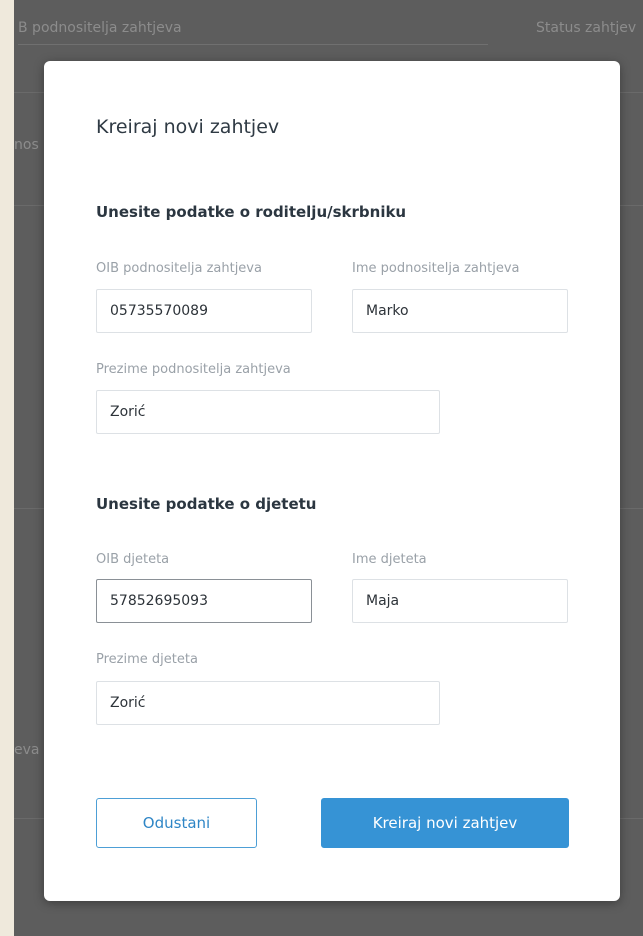 This screenshot has height=936, width=643. What do you see at coordinates (436, 268) in the screenshot?
I see `parent-first-name-label: Ime podnositelja zahtjeva` at bounding box center [436, 268].